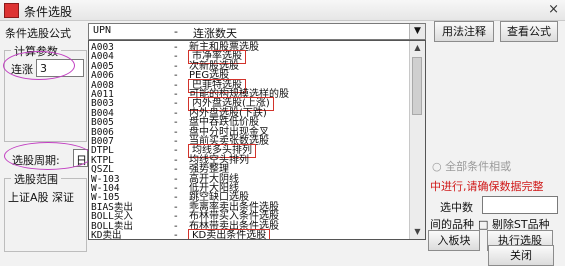 Image resolution: width=565 pixels, height=266 pixels. Describe the element at coordinates (487, 186) in the screenshot. I see `progress-text: 中进行,请确保数据完整` at that location.